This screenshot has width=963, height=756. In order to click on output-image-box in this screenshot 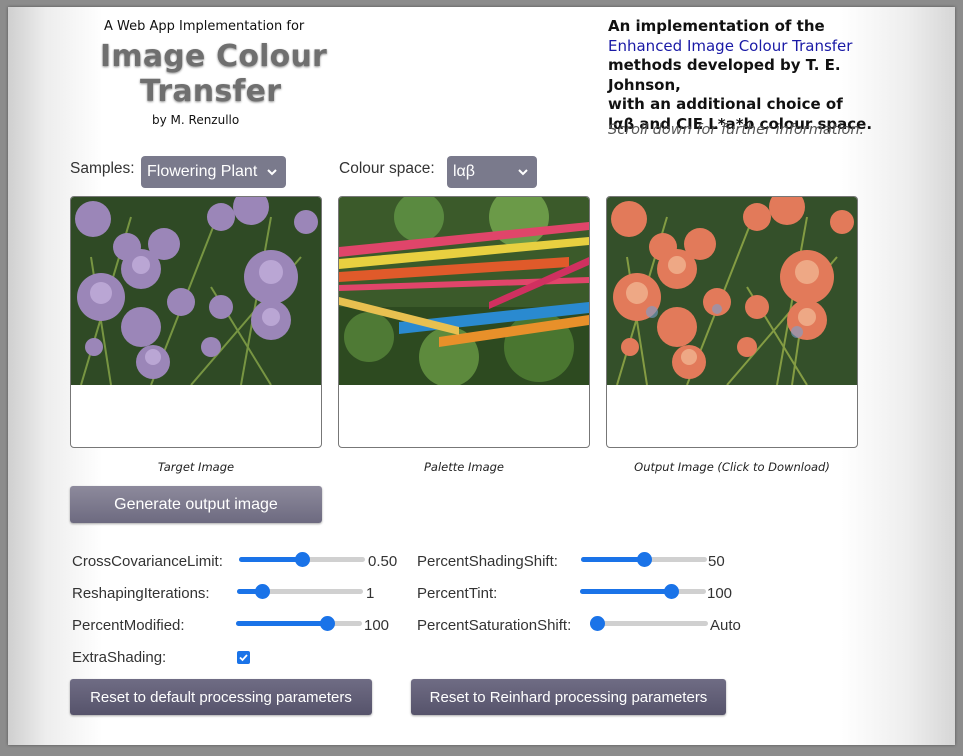, I will do `click(732, 322)`.